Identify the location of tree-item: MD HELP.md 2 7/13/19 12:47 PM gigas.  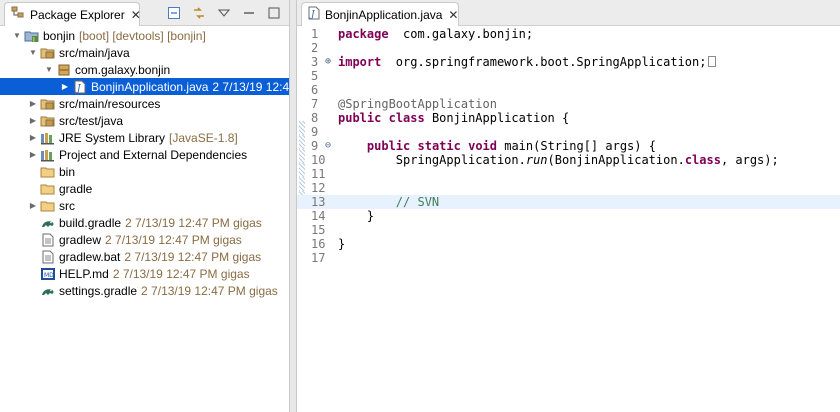
(144, 273).